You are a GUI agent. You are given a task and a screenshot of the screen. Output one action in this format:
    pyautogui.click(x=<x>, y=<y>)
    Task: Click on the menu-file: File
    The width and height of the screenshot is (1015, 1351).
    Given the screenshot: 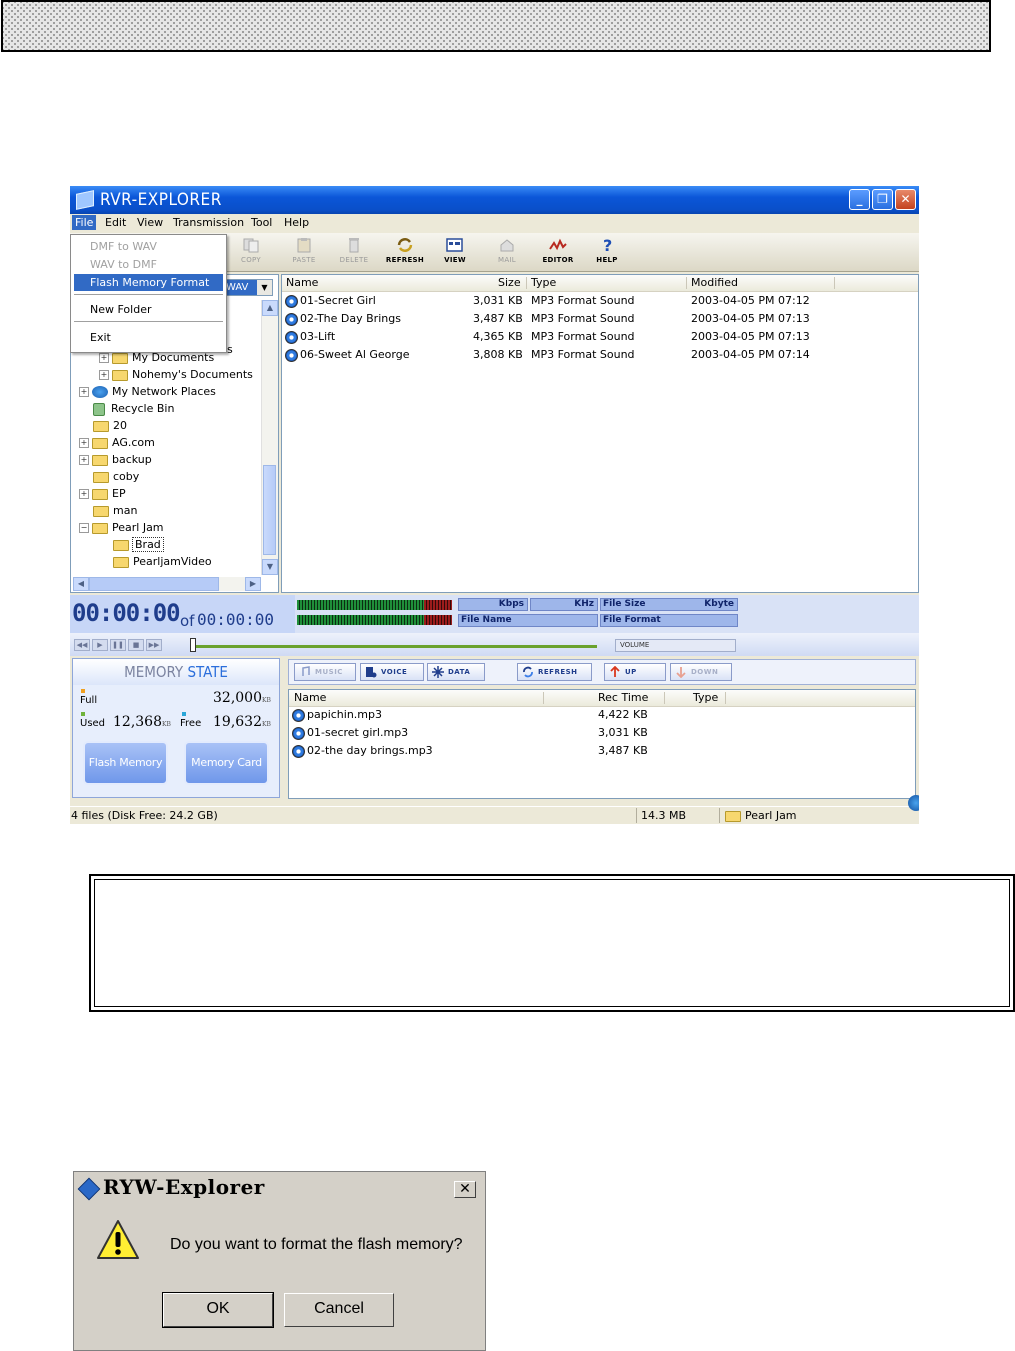 What is the action you would take?
    pyautogui.click(x=84, y=222)
    